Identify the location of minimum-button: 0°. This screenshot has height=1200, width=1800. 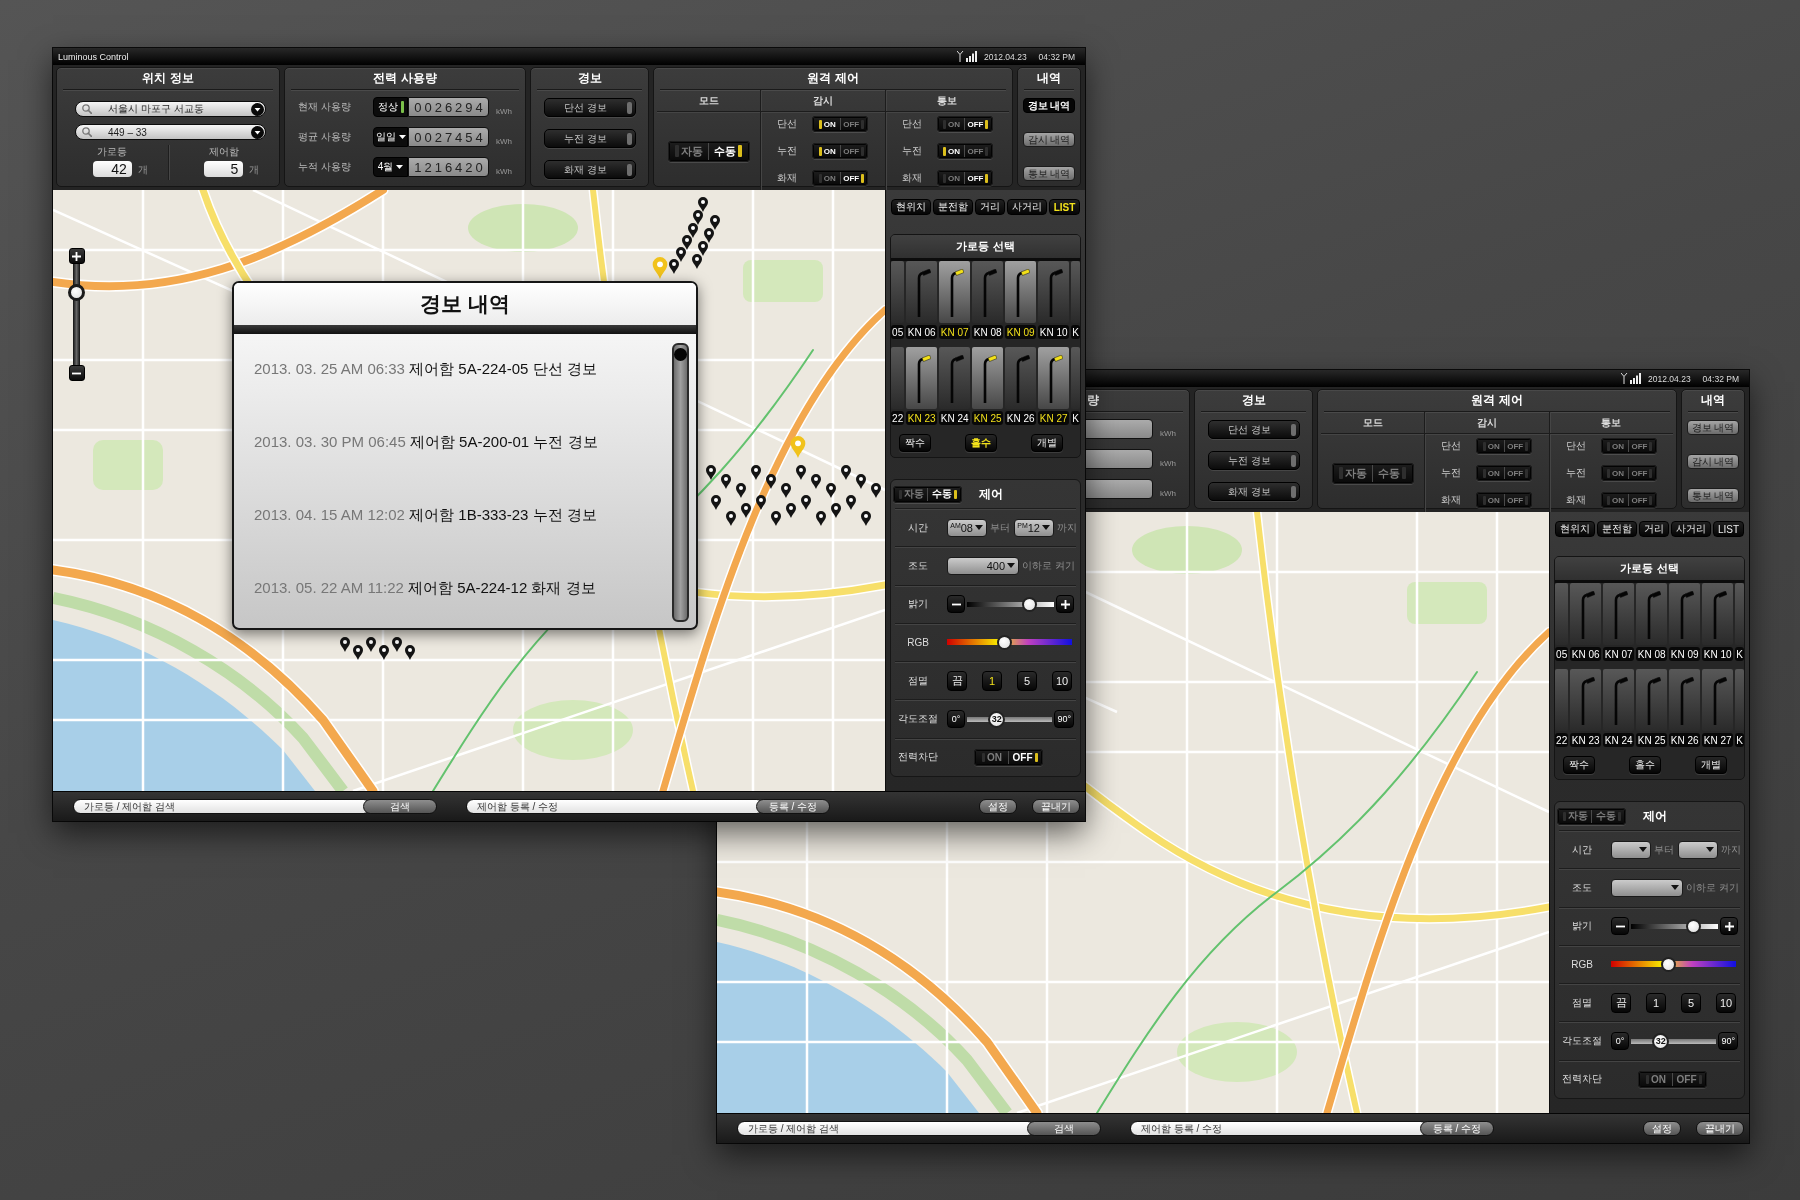
(956, 719).